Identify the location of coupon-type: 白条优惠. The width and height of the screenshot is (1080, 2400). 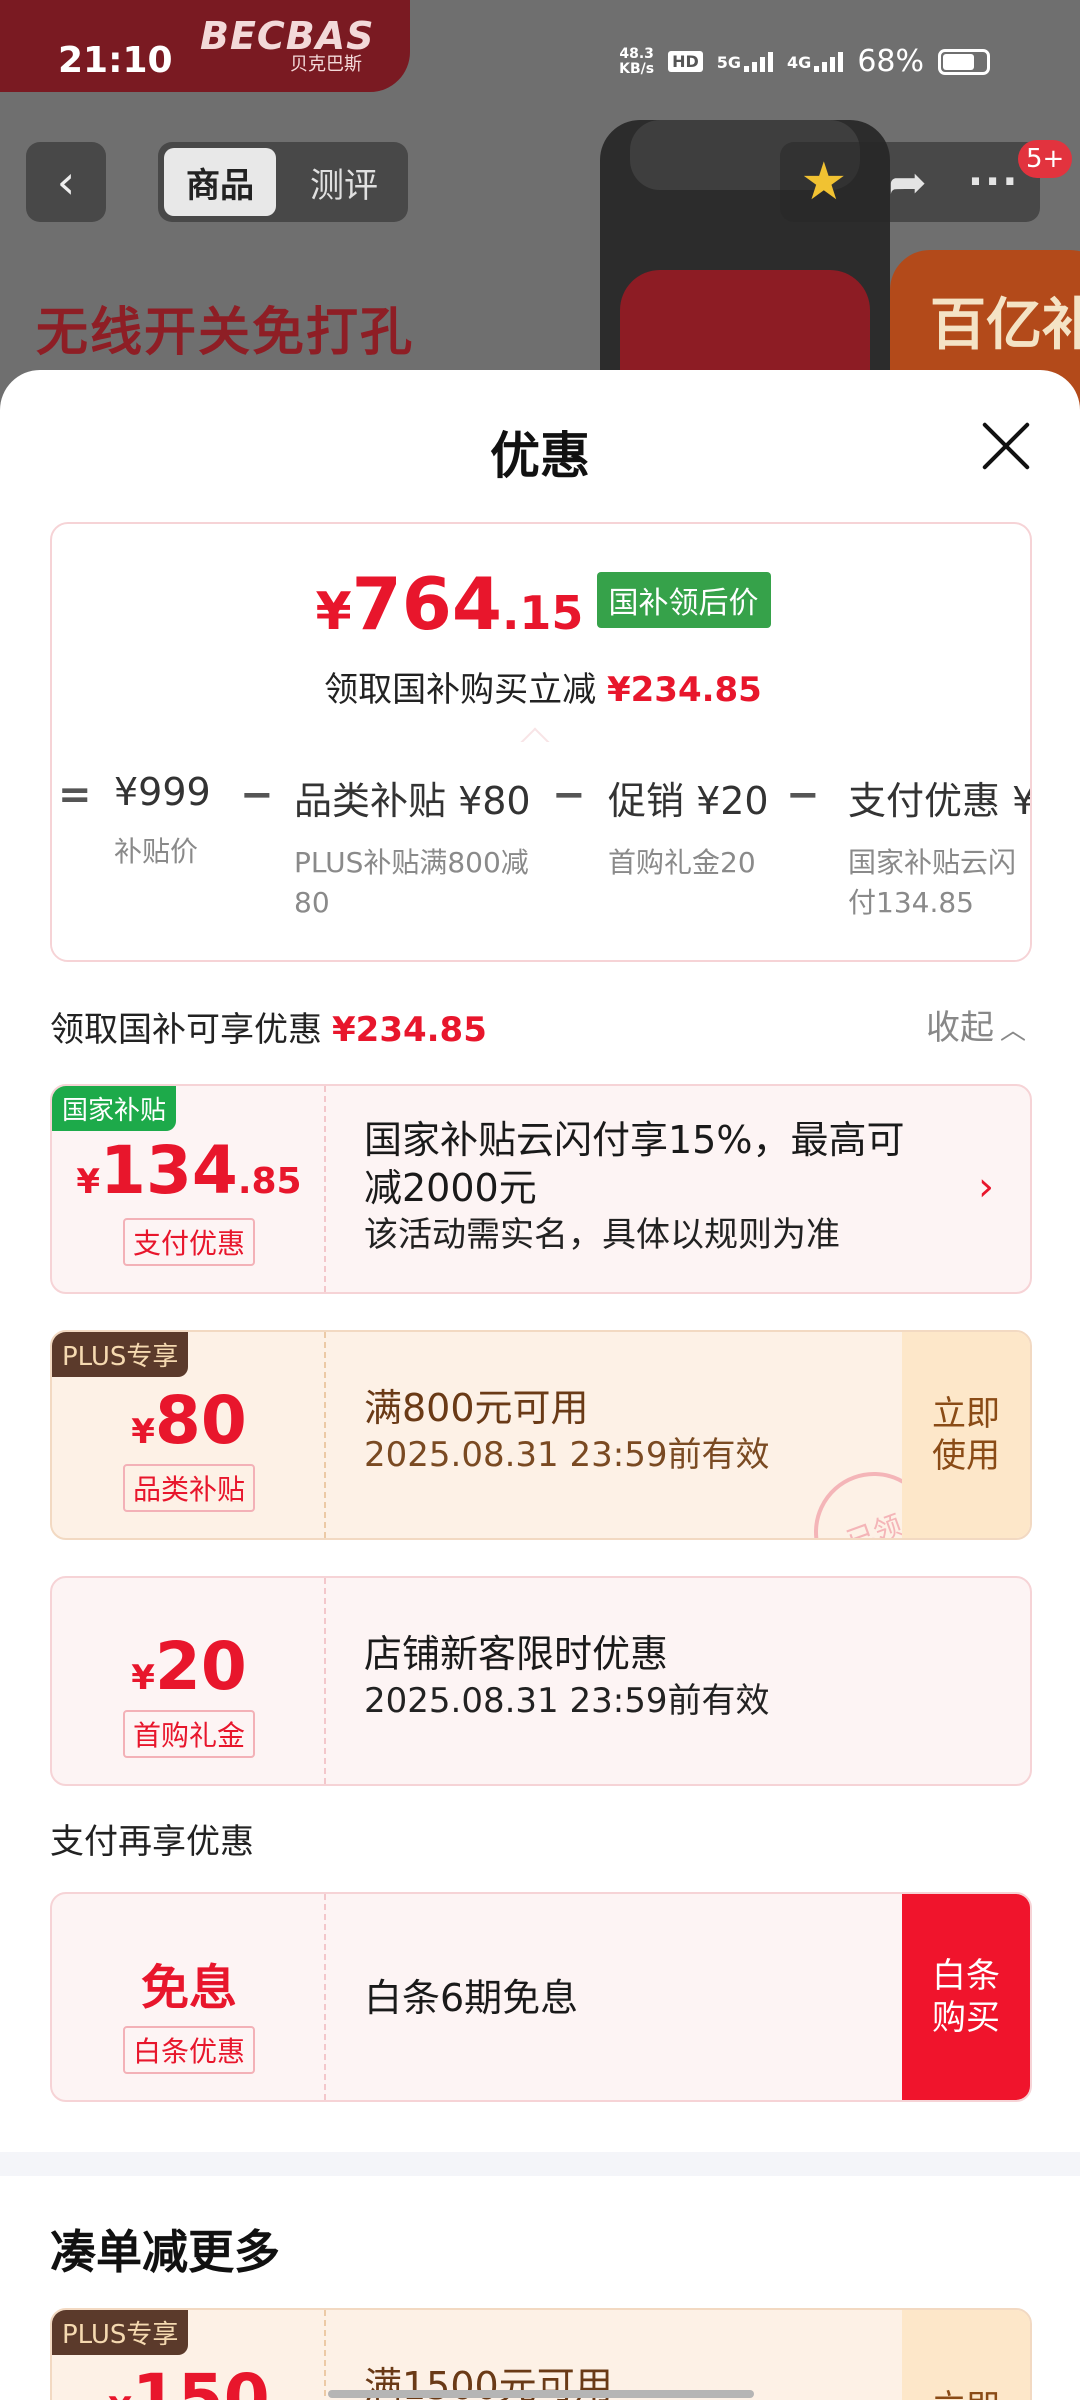
(189, 2050).